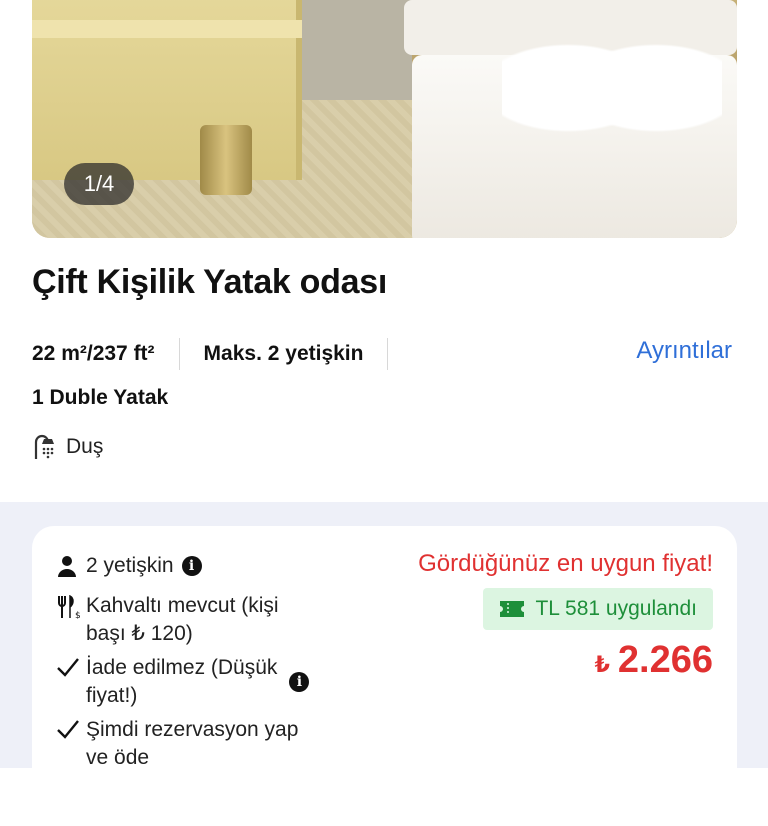  Describe the element at coordinates (182, 667) in the screenshot. I see `refund-line-1: İade edilmez (Düşük` at that location.